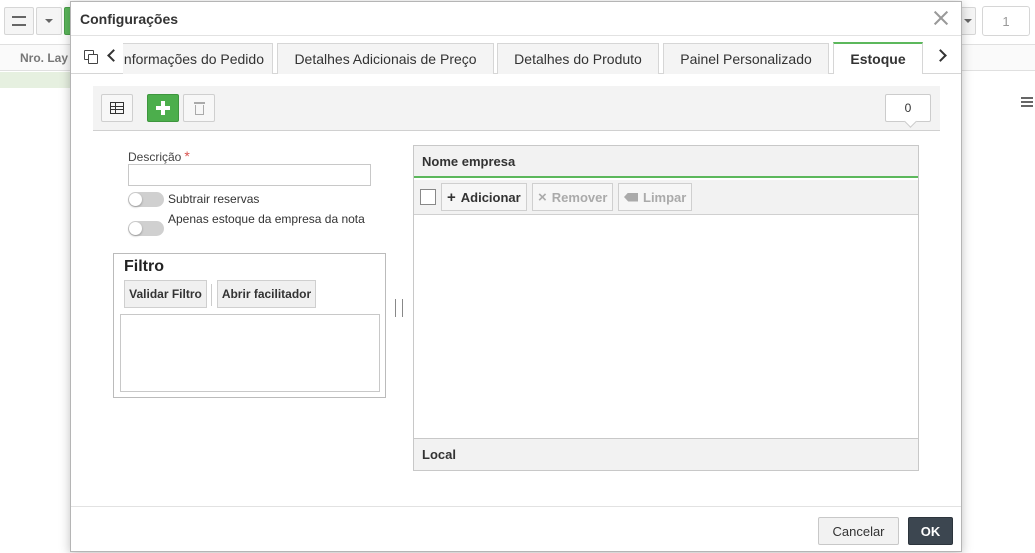  I want to click on plus-icon, so click(163, 108).